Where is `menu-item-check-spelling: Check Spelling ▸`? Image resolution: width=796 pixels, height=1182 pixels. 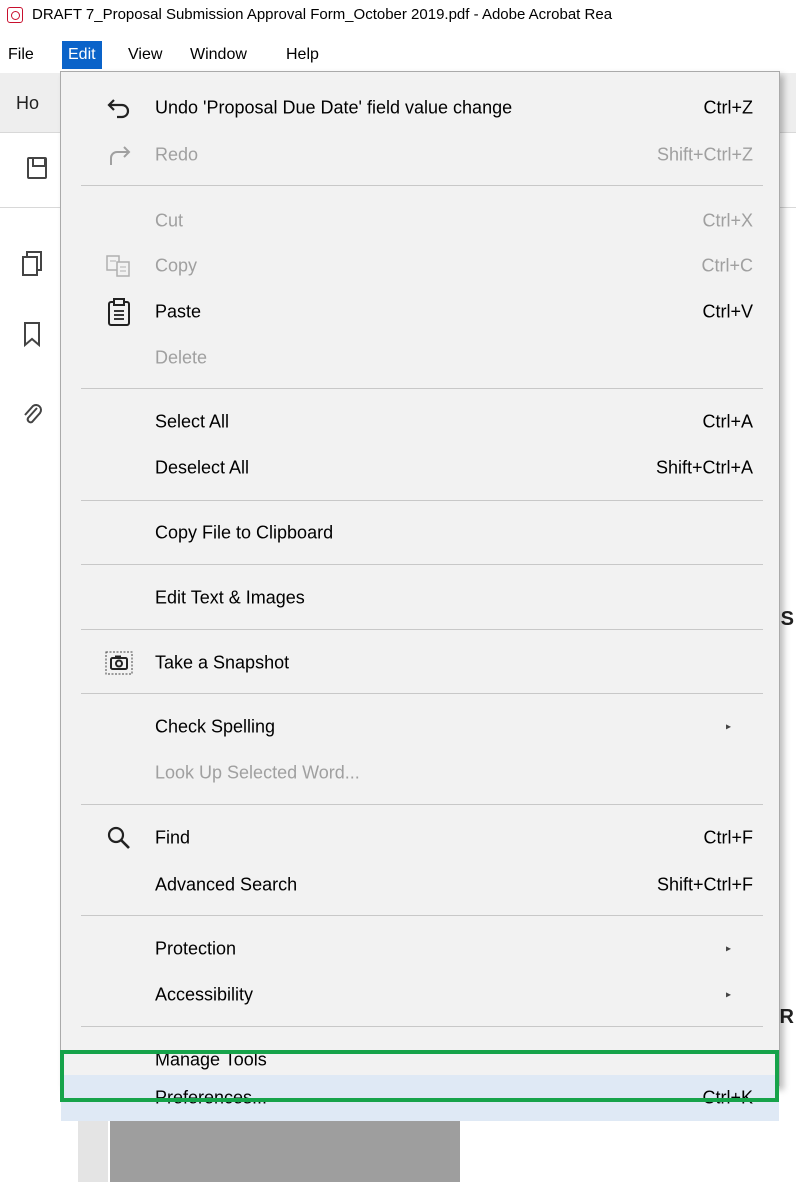
menu-item-check-spelling: Check Spelling ▸ is located at coordinates (420, 727).